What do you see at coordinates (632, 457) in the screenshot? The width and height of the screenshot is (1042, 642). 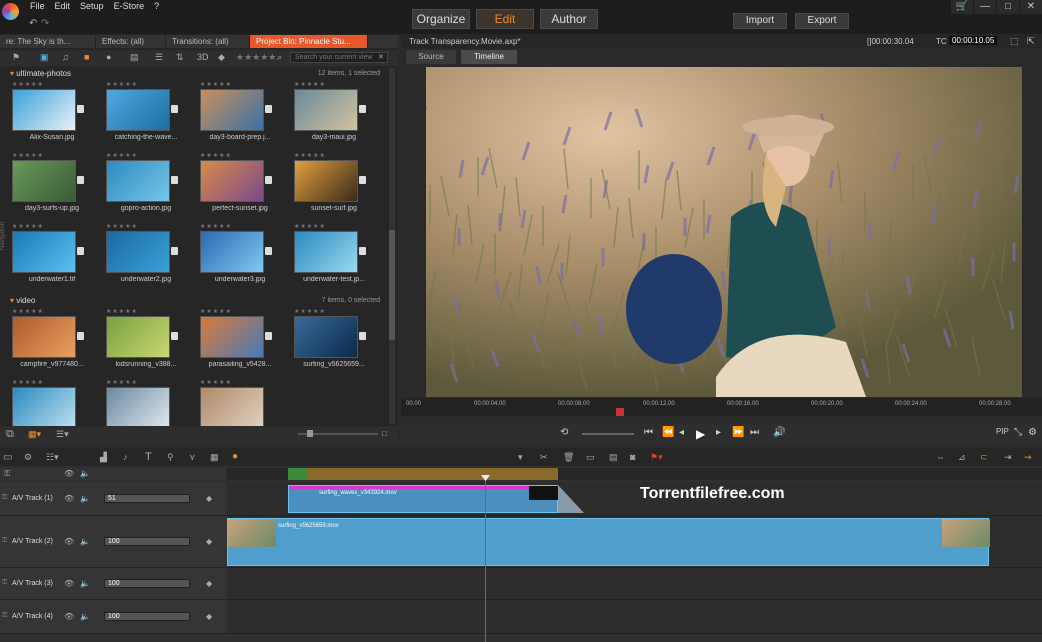 I see `camera-icon: ◙` at bounding box center [632, 457].